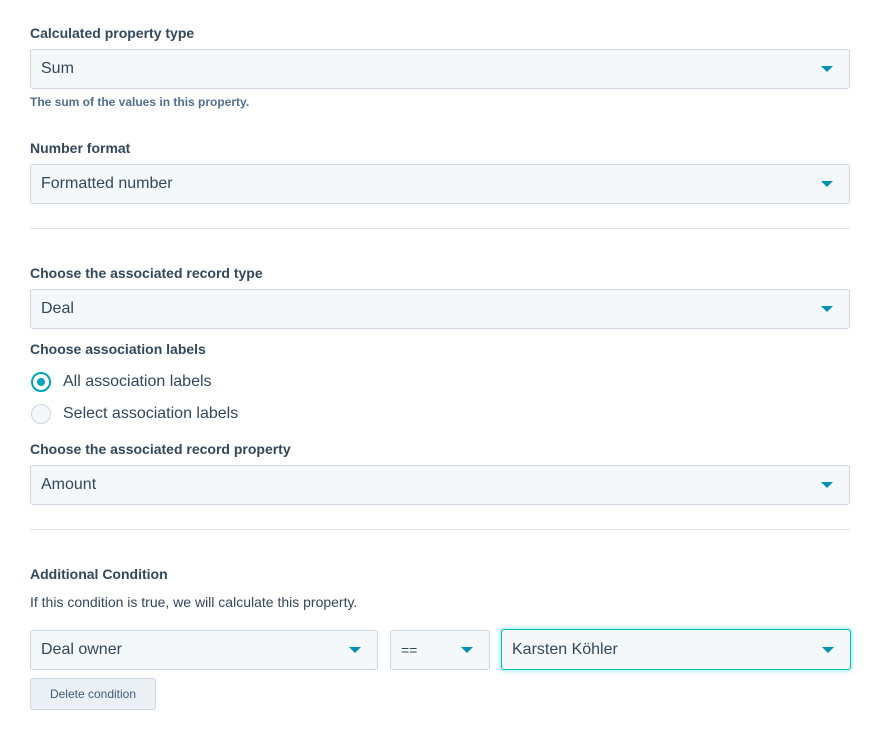 This screenshot has width=877, height=747. What do you see at coordinates (151, 413) in the screenshot?
I see `radio-option-label: Select association labels` at bounding box center [151, 413].